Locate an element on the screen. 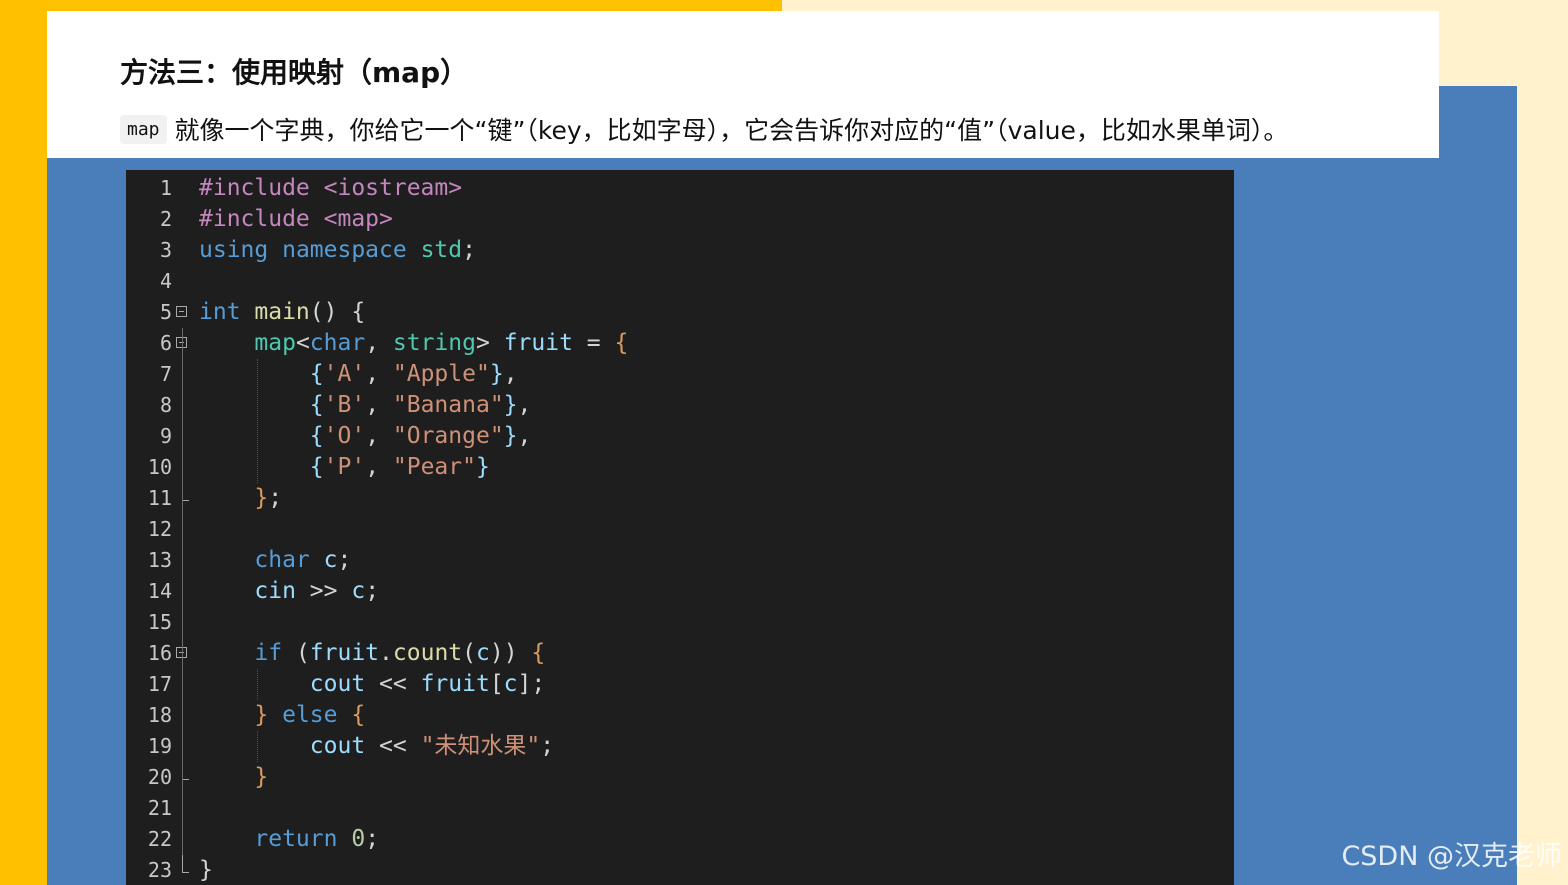 The height and width of the screenshot is (885, 1568). code-line: 2 #include <map> is located at coordinates (680, 219).